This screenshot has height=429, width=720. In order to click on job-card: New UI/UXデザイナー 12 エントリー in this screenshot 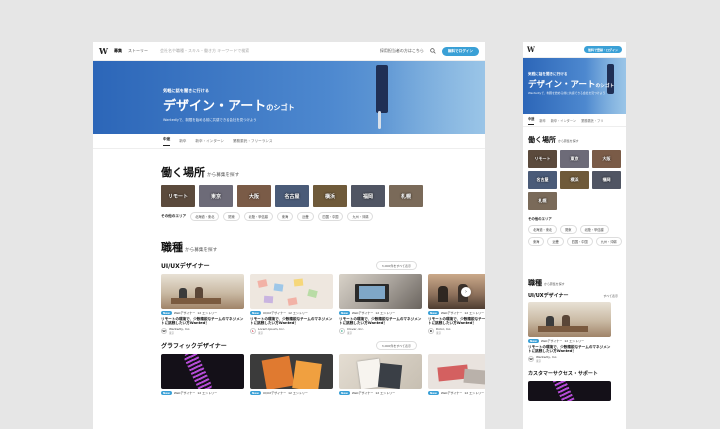, I will do `click(291, 375)`.